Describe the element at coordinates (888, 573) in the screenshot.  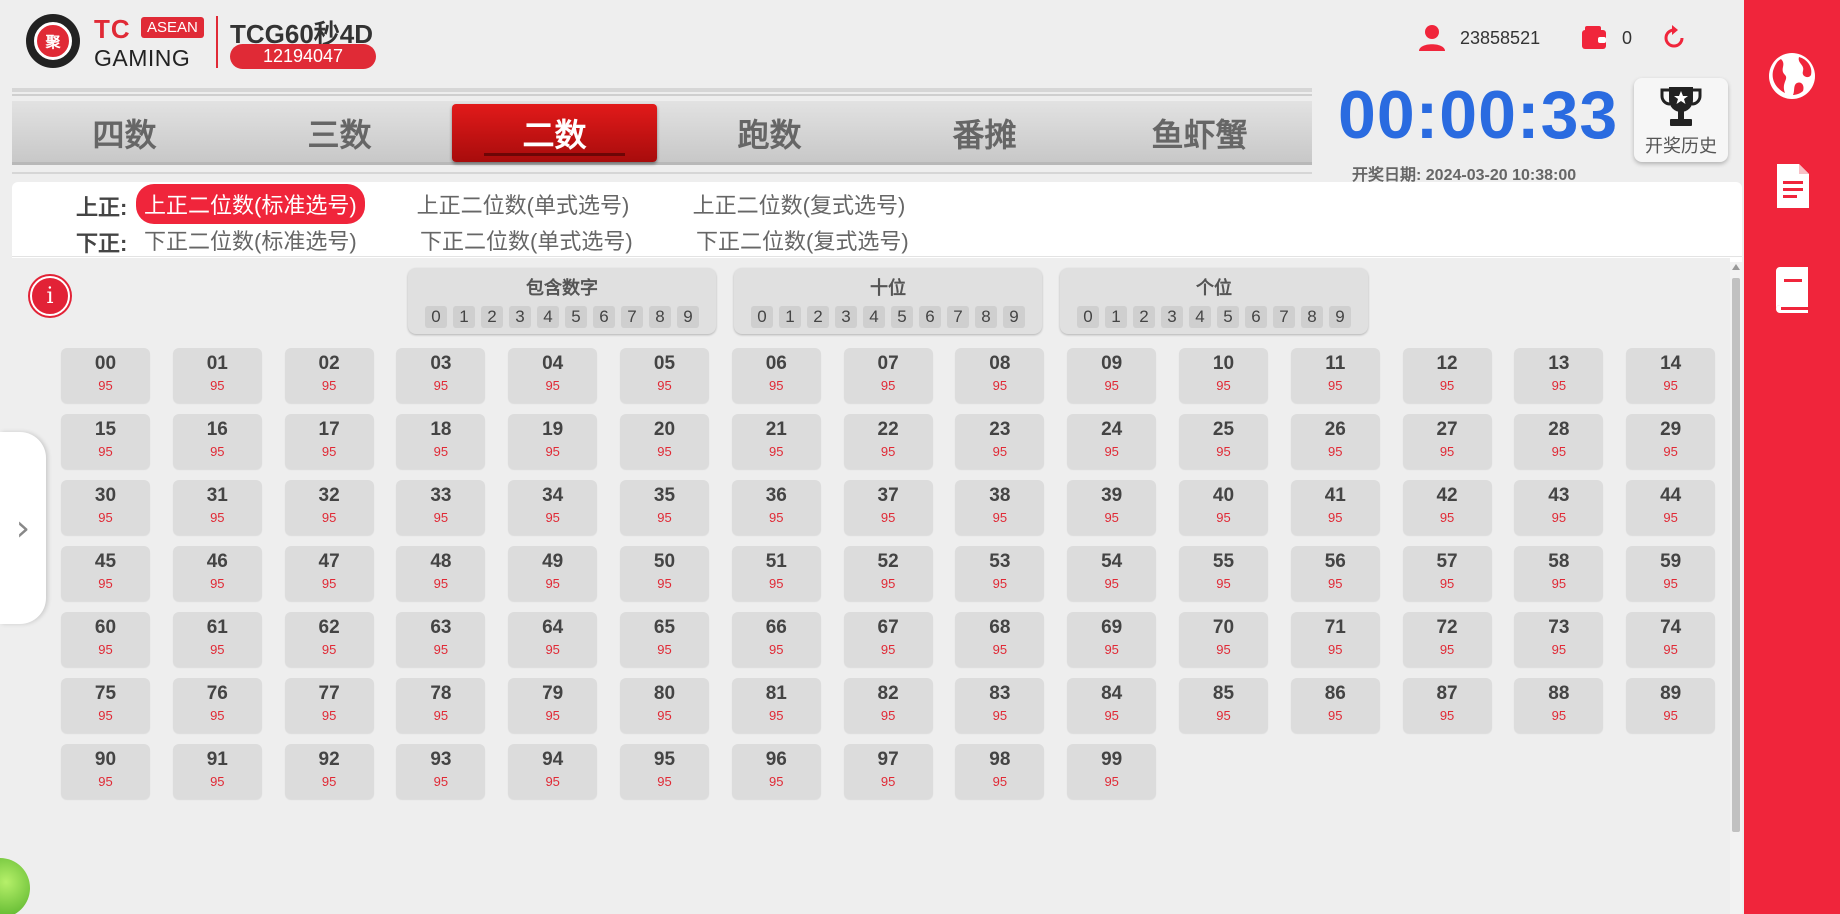
I see `number-cell: 52 95` at that location.